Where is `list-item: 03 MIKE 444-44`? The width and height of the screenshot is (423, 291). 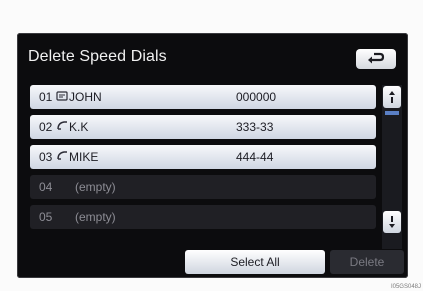 list-item: 03 MIKE 444-44 is located at coordinates (203, 157).